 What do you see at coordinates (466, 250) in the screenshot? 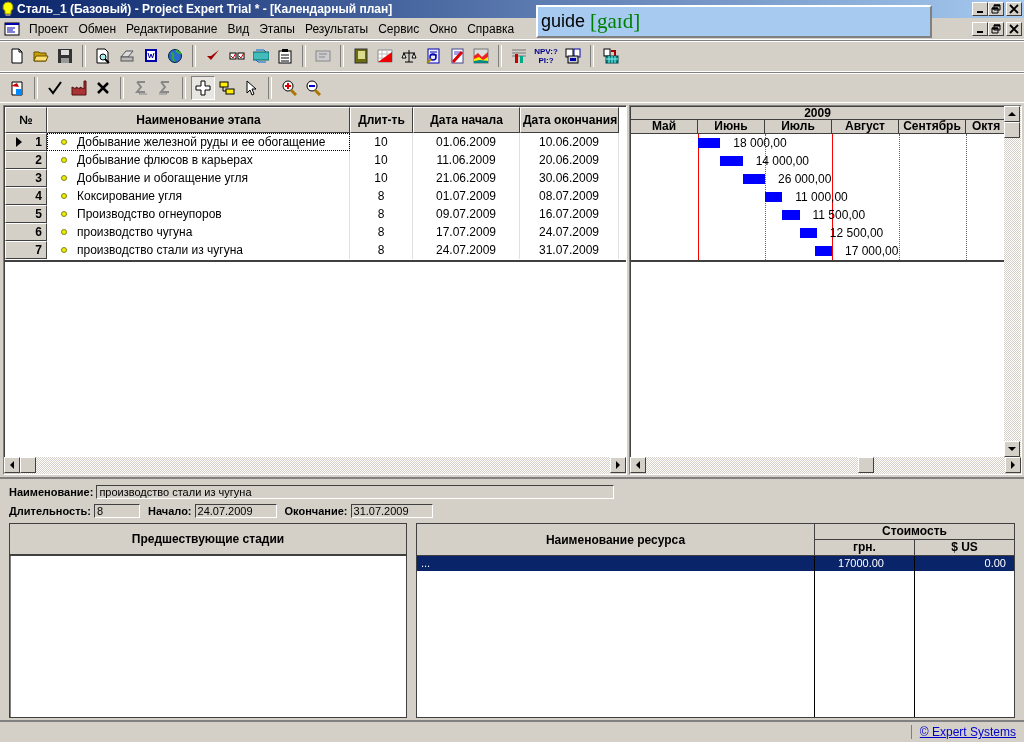
I see `table-cell: 24.07.2009` at bounding box center [466, 250].